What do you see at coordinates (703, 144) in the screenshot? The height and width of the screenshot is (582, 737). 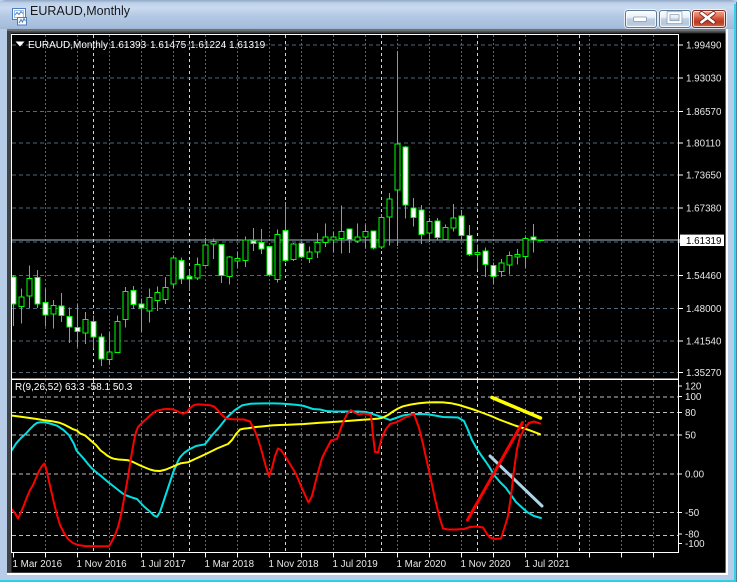 I see `svg-text: 1.80110` at bounding box center [703, 144].